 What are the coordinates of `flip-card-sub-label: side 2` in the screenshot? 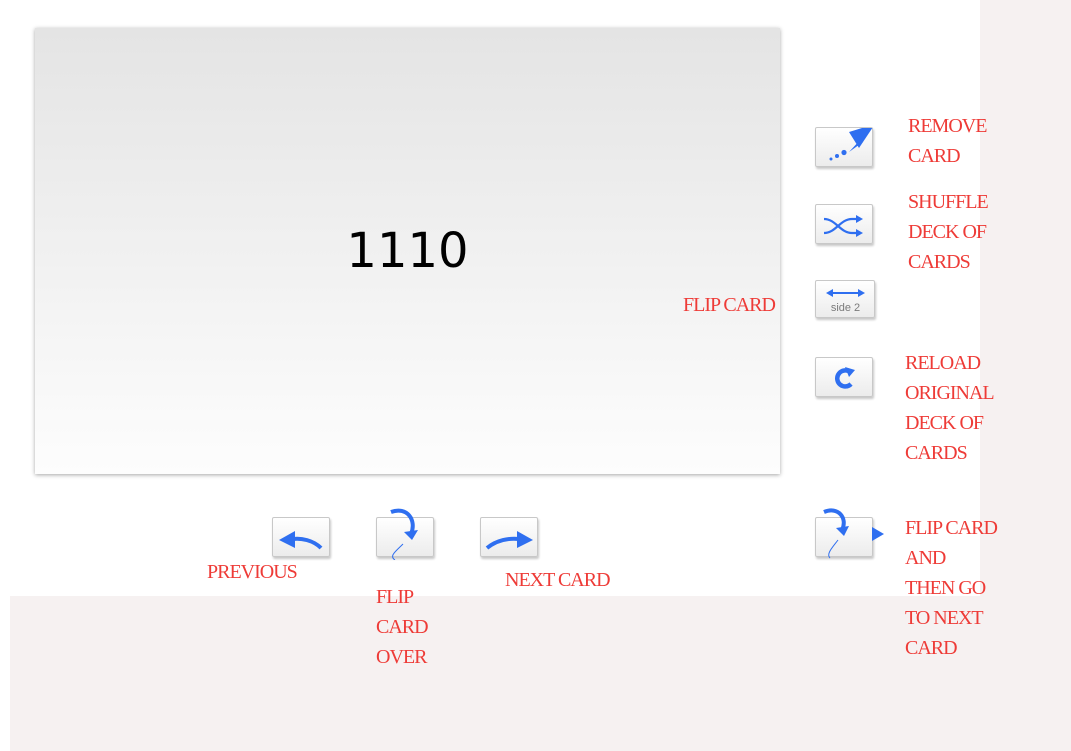 It's located at (845, 308).